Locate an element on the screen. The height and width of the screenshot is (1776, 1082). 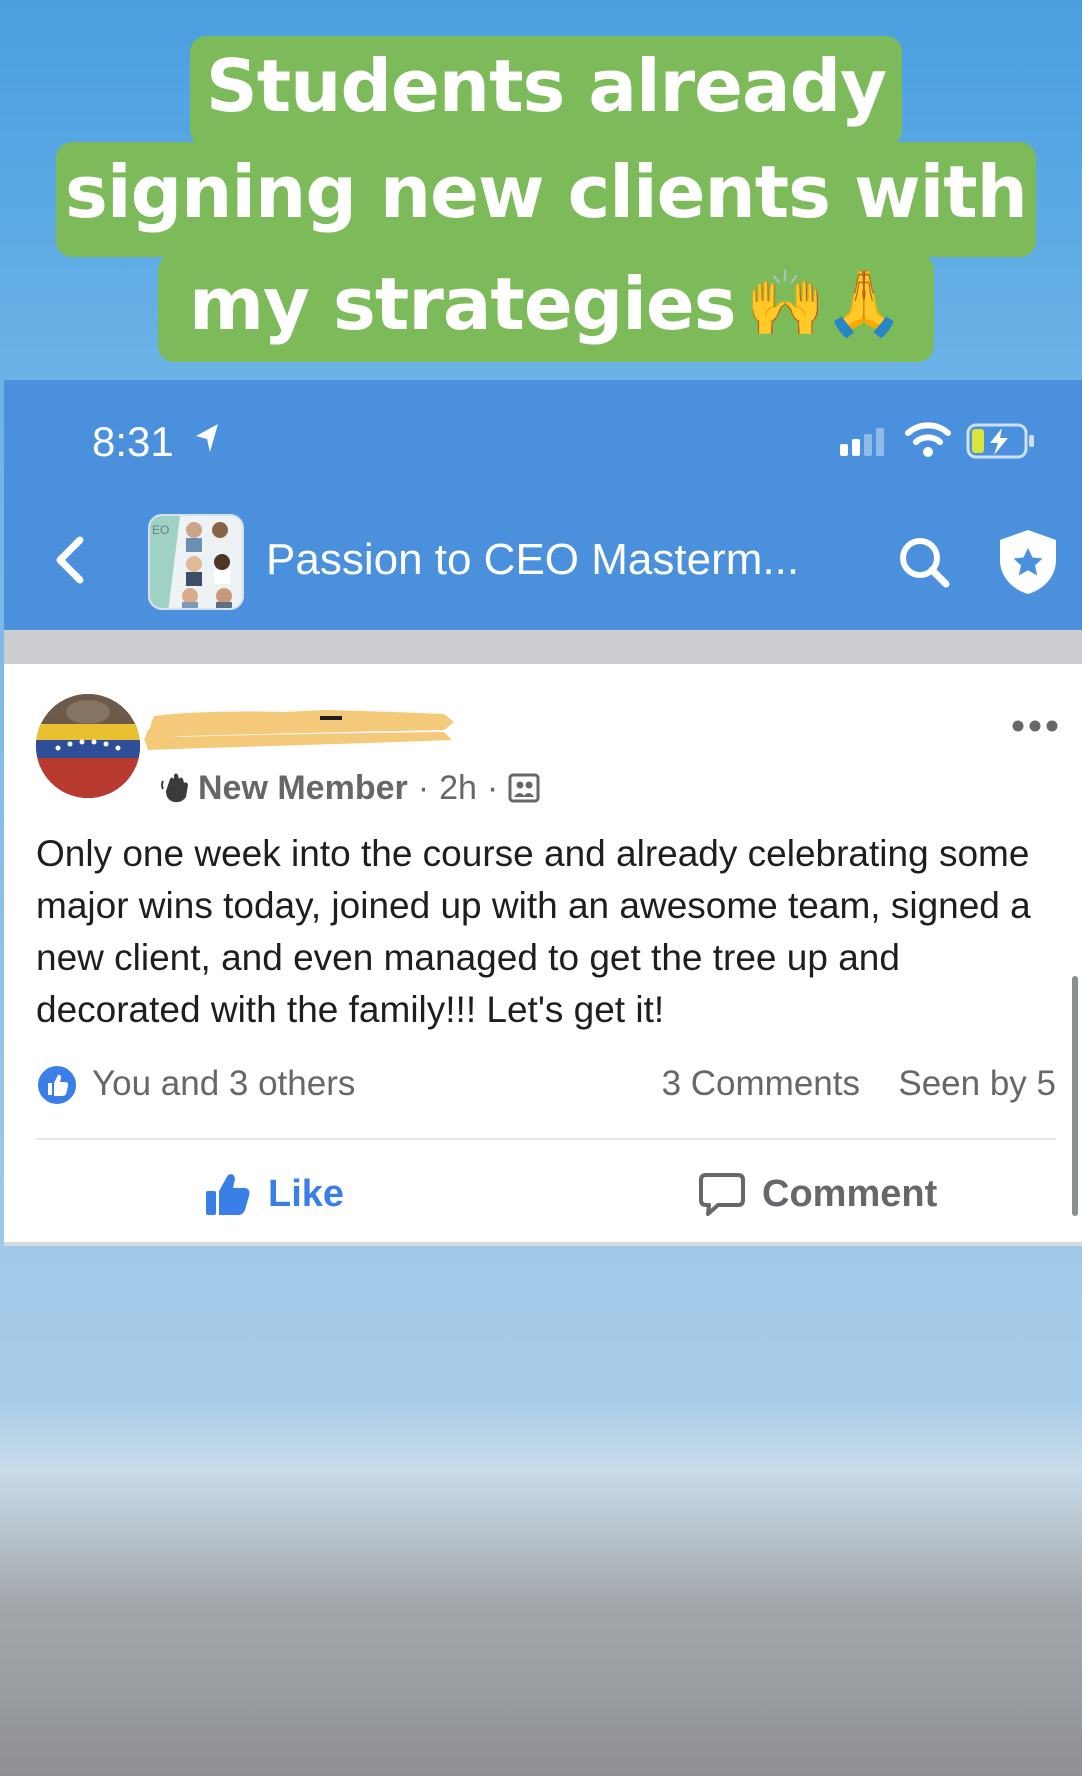
group-collage-image: EO is located at coordinates (196, 562).